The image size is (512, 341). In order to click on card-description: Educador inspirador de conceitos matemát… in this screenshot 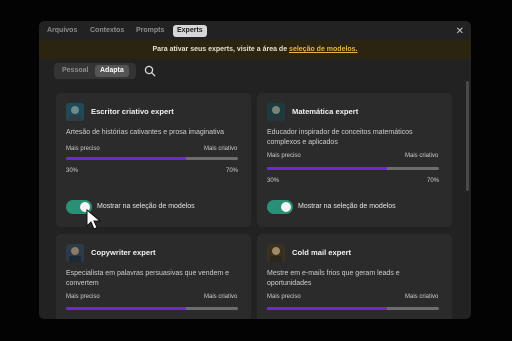, I will do `click(340, 137)`.